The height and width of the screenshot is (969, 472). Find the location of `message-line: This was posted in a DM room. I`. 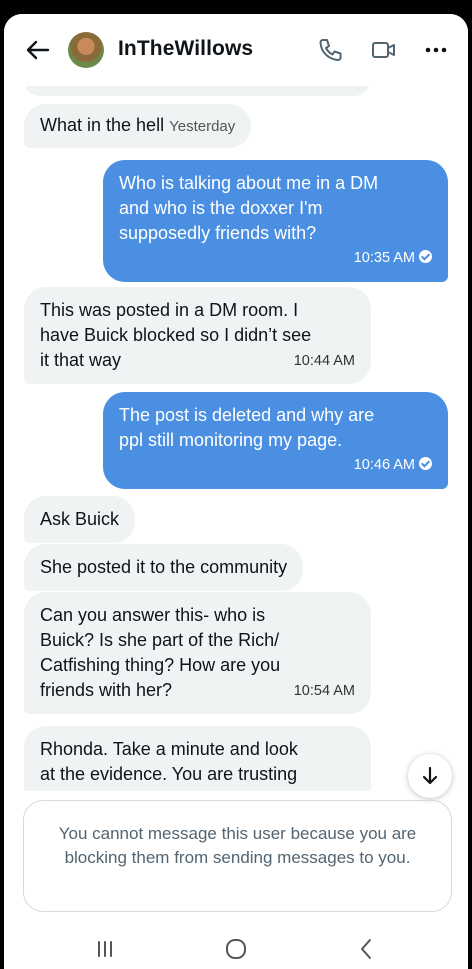

message-line: This was posted in a DM room. I is located at coordinates (169, 310).